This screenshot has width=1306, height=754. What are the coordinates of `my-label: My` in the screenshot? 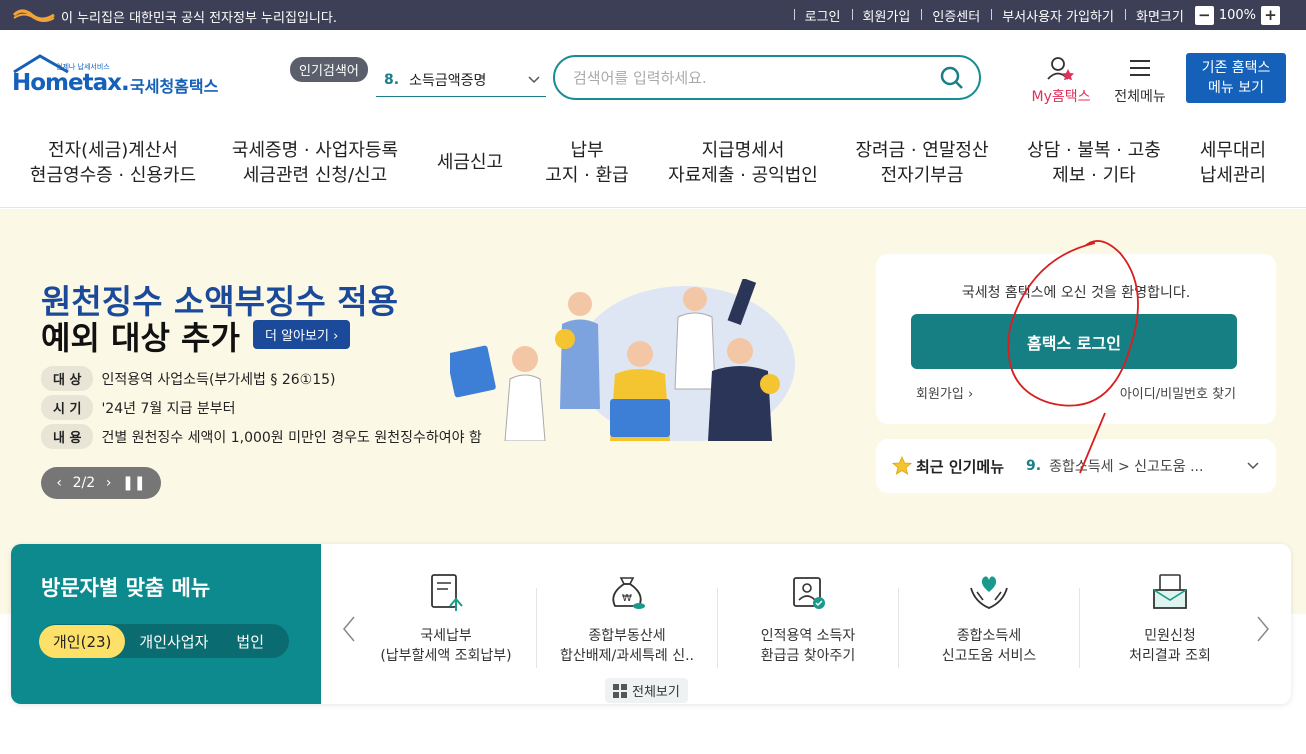 It's located at (1041, 97).